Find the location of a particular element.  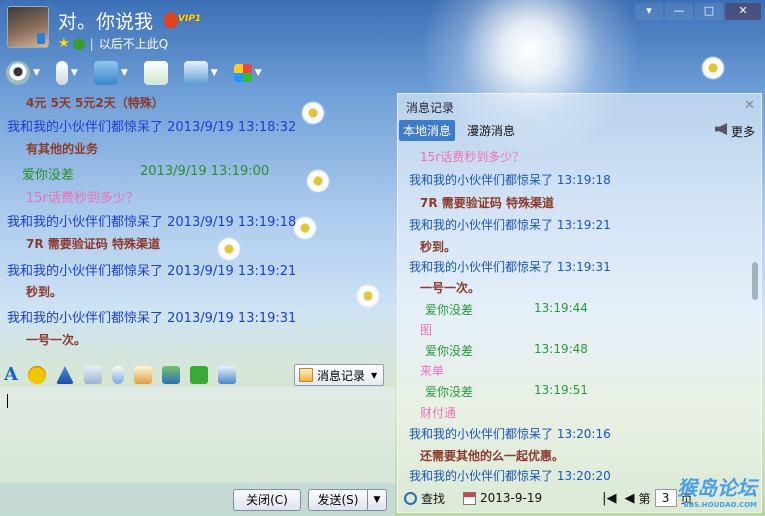

history-message: 我和我的小伙伴们都惊呆了 13:19:21 is located at coordinates (510, 225).